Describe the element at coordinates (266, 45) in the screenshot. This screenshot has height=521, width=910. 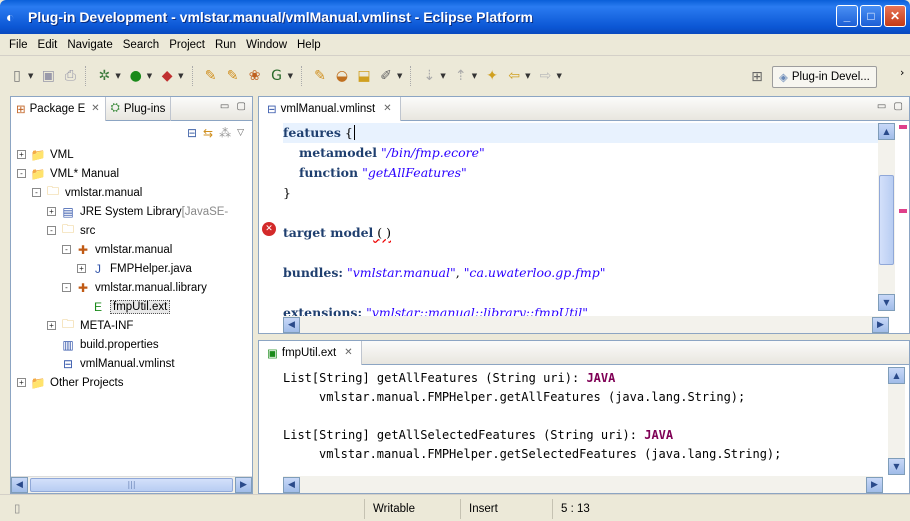
I see `menu-window: Window` at that location.